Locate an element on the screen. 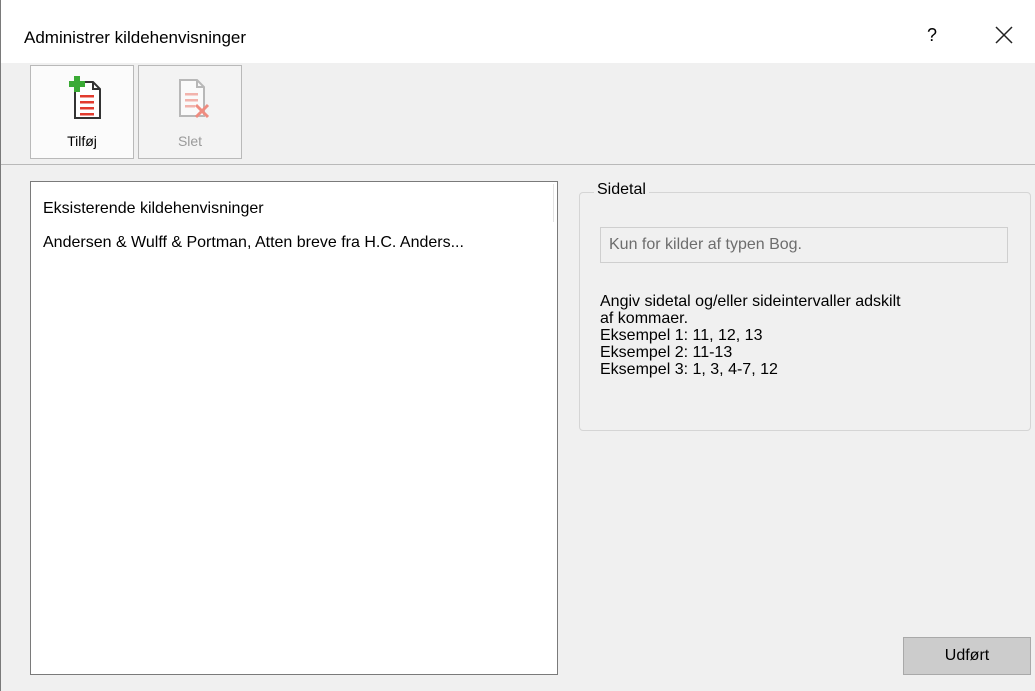 The image size is (1035, 691). close-icon is located at coordinates (1004, 35).